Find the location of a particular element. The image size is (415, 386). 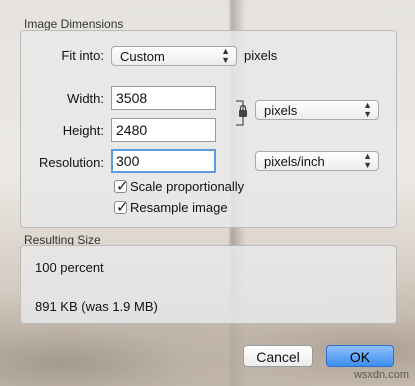

ok-button: OK is located at coordinates (360, 356).